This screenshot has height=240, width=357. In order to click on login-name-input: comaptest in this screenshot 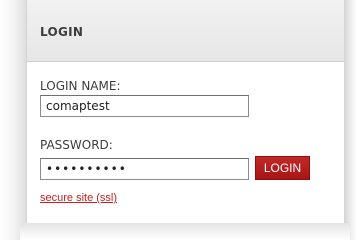, I will do `click(144, 106)`.